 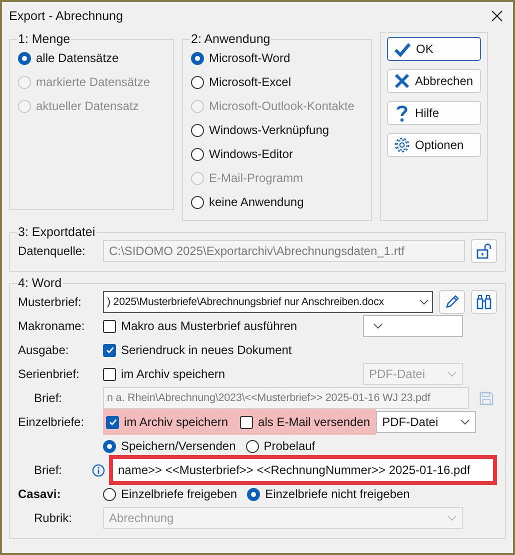 I want to click on option-label: Microsoft-Outlook-Kontakte, so click(x=281, y=106).